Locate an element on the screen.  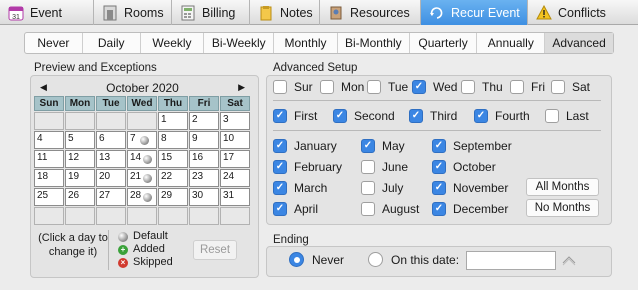
next-month-arrow-icon: ▶ is located at coordinates (241, 87).